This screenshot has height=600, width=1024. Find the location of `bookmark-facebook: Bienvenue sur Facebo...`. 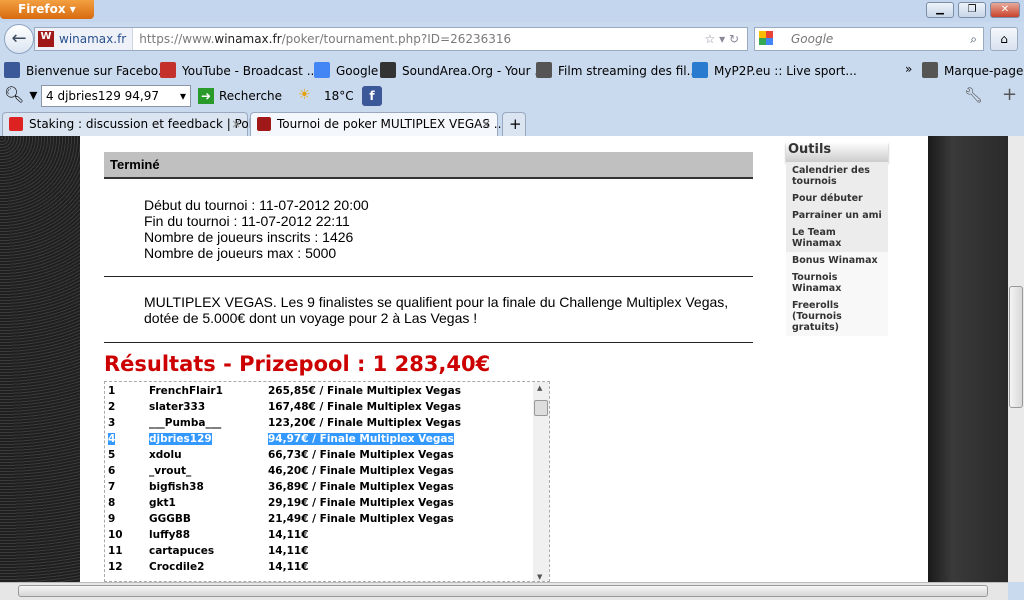

bookmark-facebook: Bienvenue sur Facebo... is located at coordinates (86, 70).